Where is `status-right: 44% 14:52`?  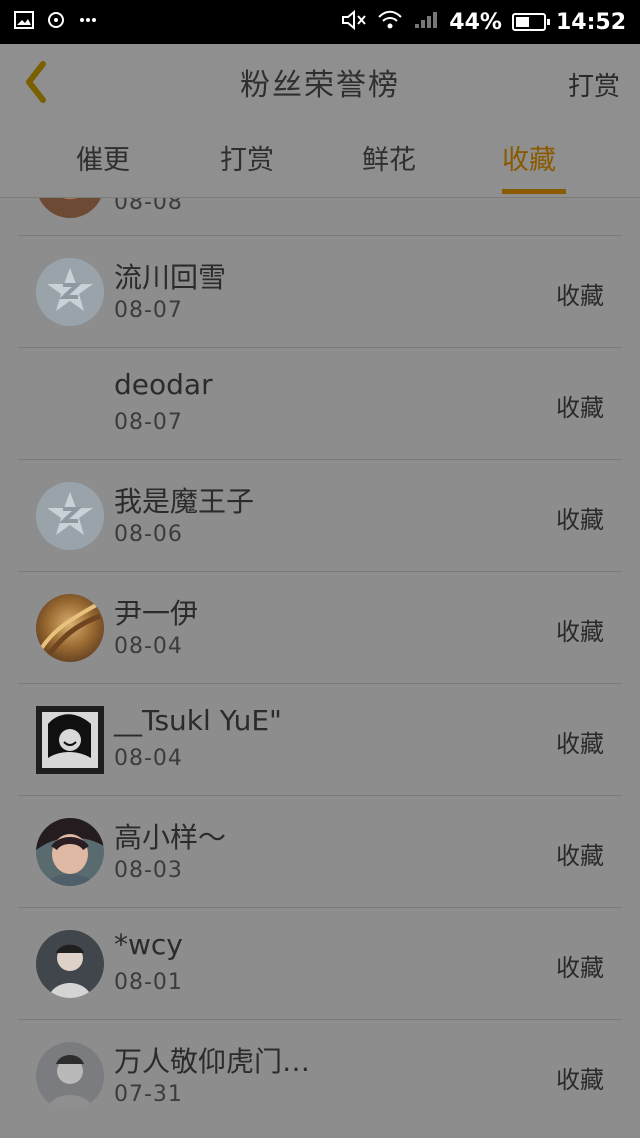
status-right: 44% 14:52 is located at coordinates (483, 22).